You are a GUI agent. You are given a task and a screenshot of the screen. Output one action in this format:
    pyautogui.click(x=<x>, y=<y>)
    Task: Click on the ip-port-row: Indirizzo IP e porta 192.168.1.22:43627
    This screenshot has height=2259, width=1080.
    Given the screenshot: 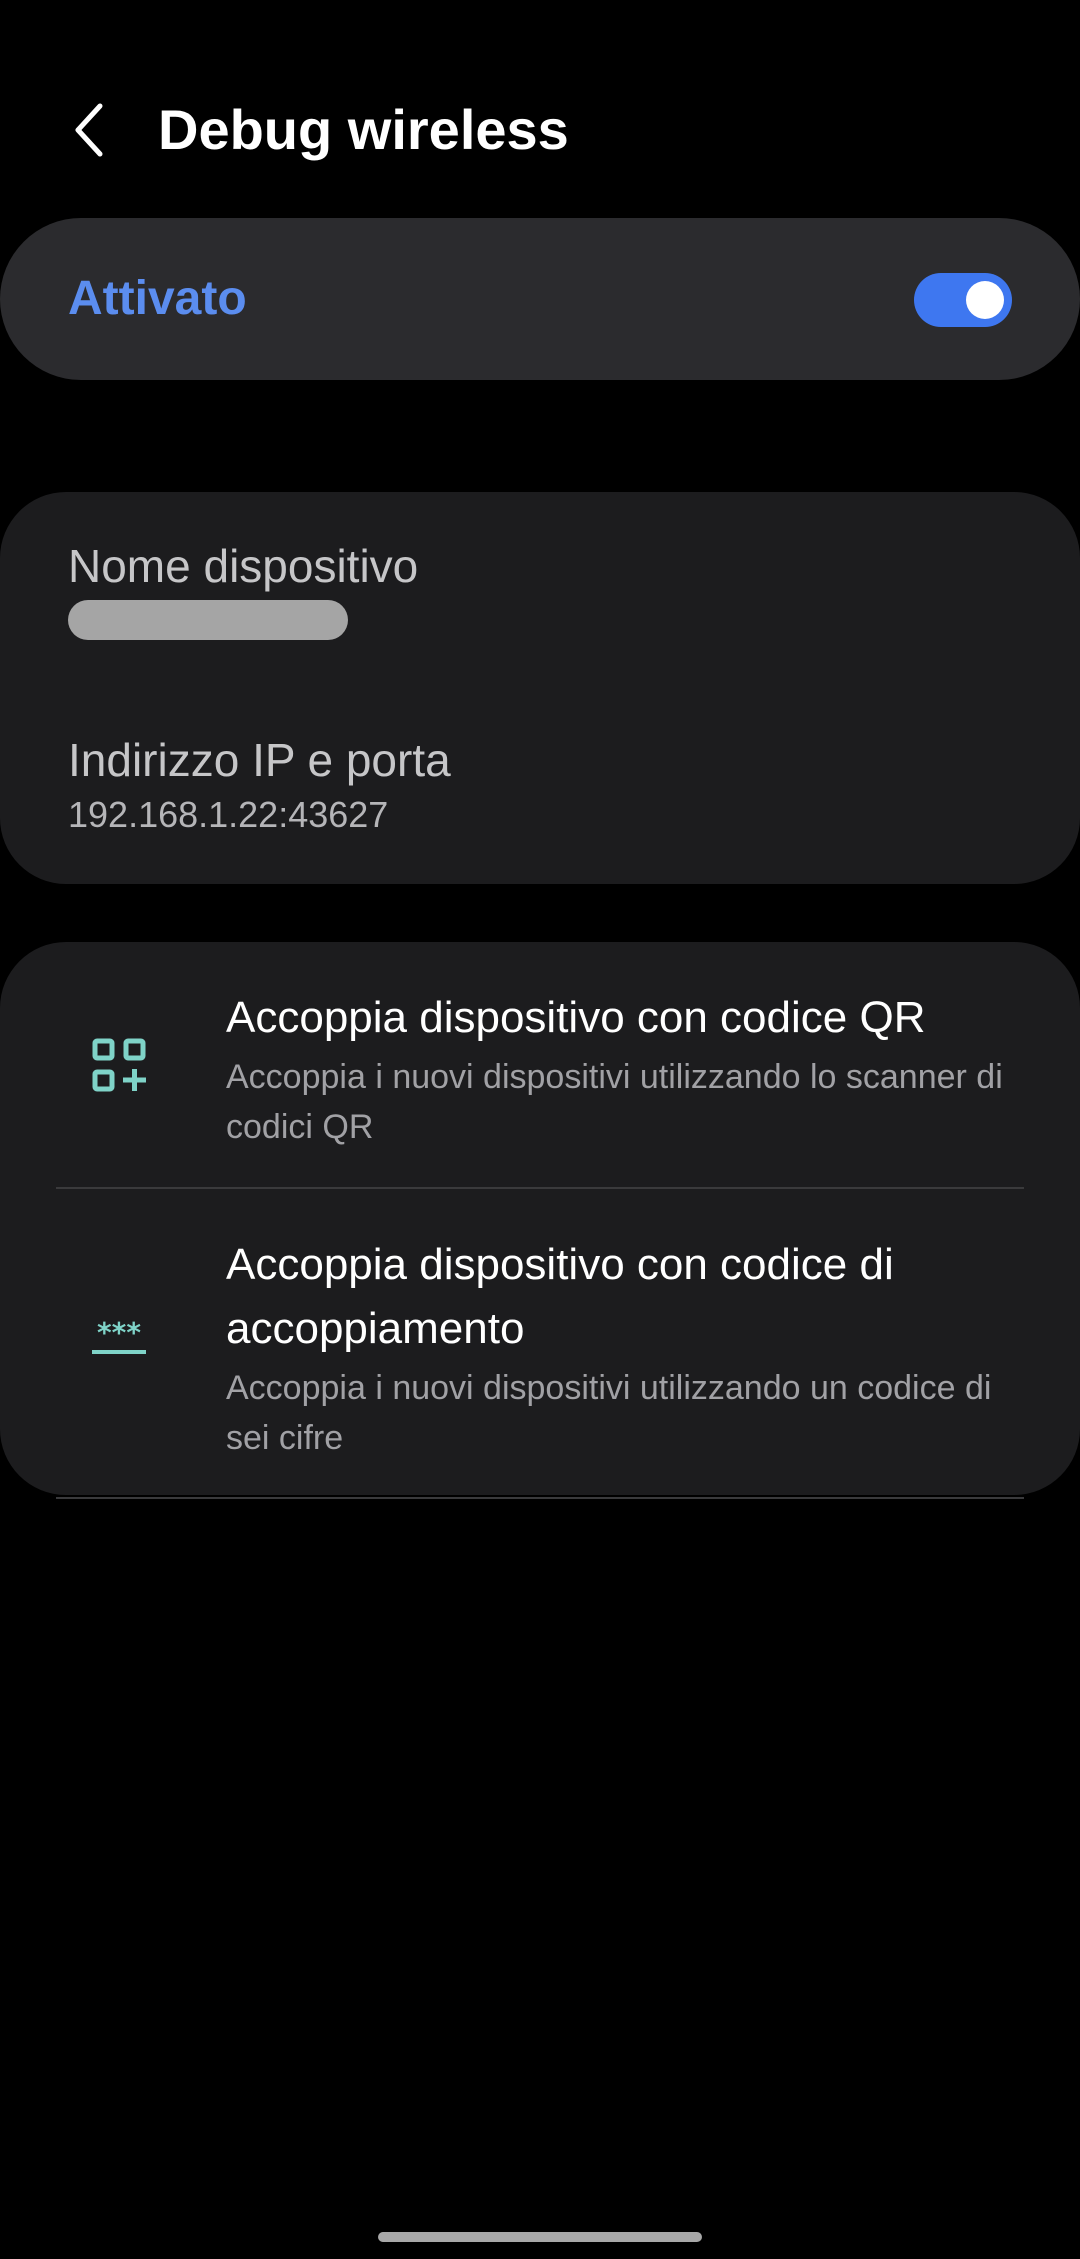 What is the action you would take?
    pyautogui.click(x=538, y=785)
    